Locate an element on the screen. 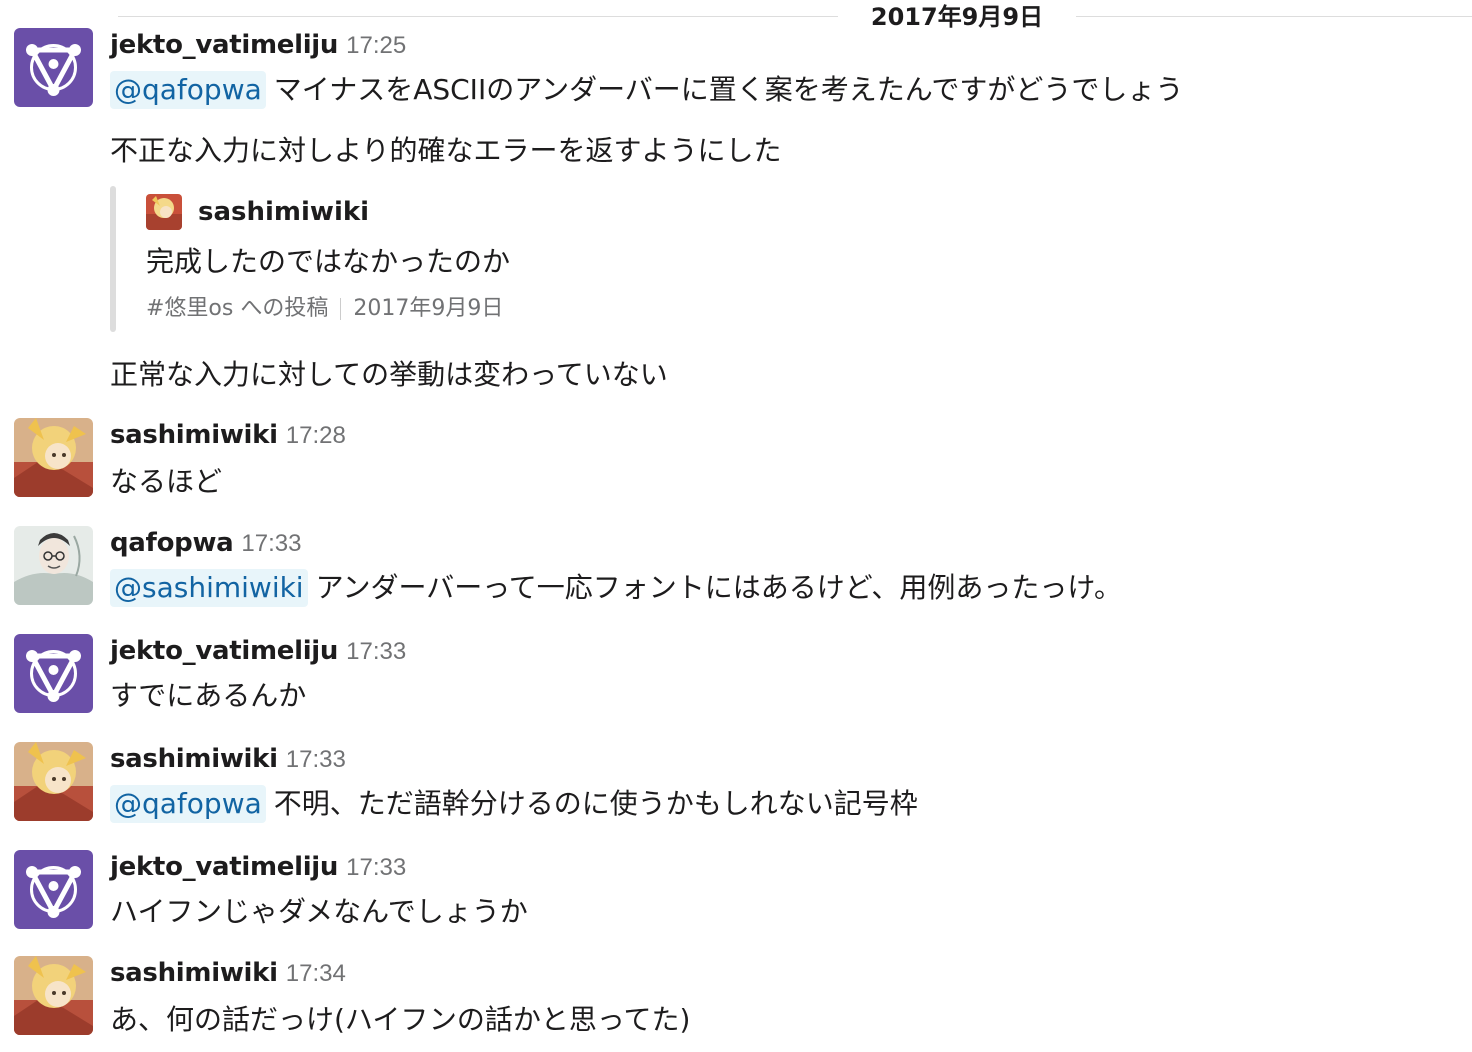  sketch-portrait-avatar-icon is located at coordinates (53, 565).